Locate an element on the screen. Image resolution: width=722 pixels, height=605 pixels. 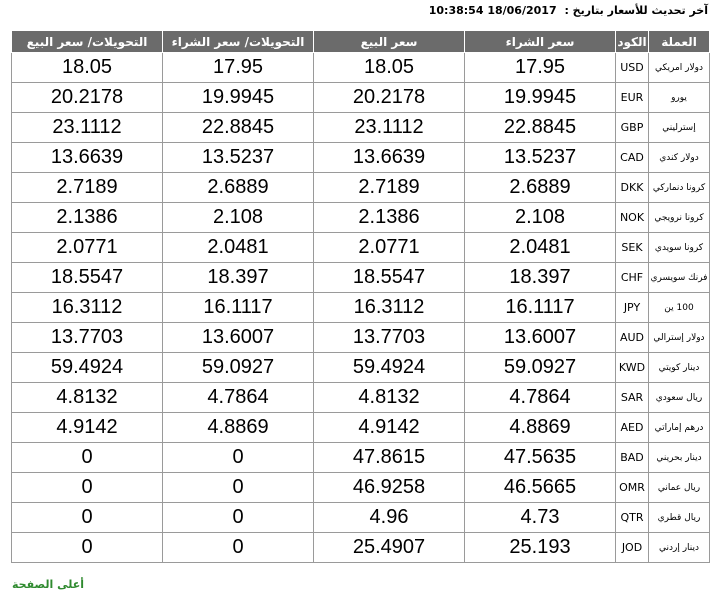
transfer-buy-rate: 22.8845 is located at coordinates (238, 127).